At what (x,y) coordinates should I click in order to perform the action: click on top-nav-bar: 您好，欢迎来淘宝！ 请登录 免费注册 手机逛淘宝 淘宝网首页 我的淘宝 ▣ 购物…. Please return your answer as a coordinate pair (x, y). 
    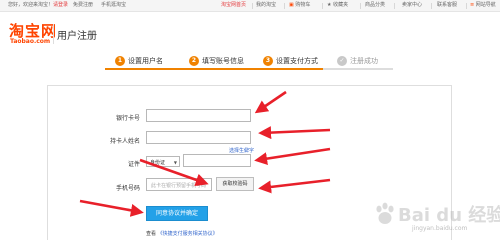
    Looking at the image, I should click on (250, 6).